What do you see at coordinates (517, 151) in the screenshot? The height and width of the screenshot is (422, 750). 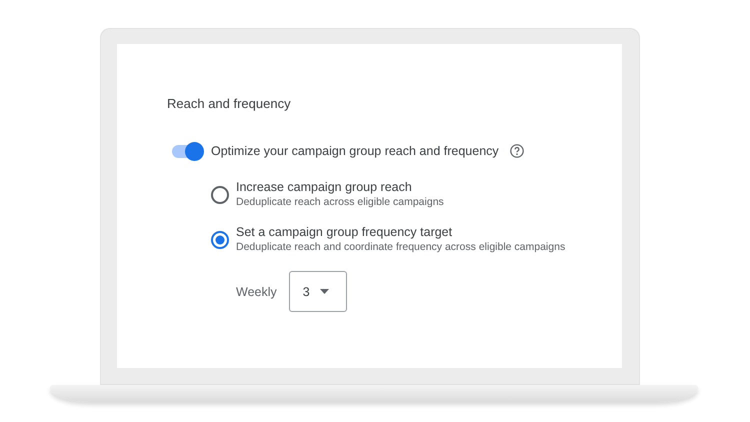 I see `help-icon` at bounding box center [517, 151].